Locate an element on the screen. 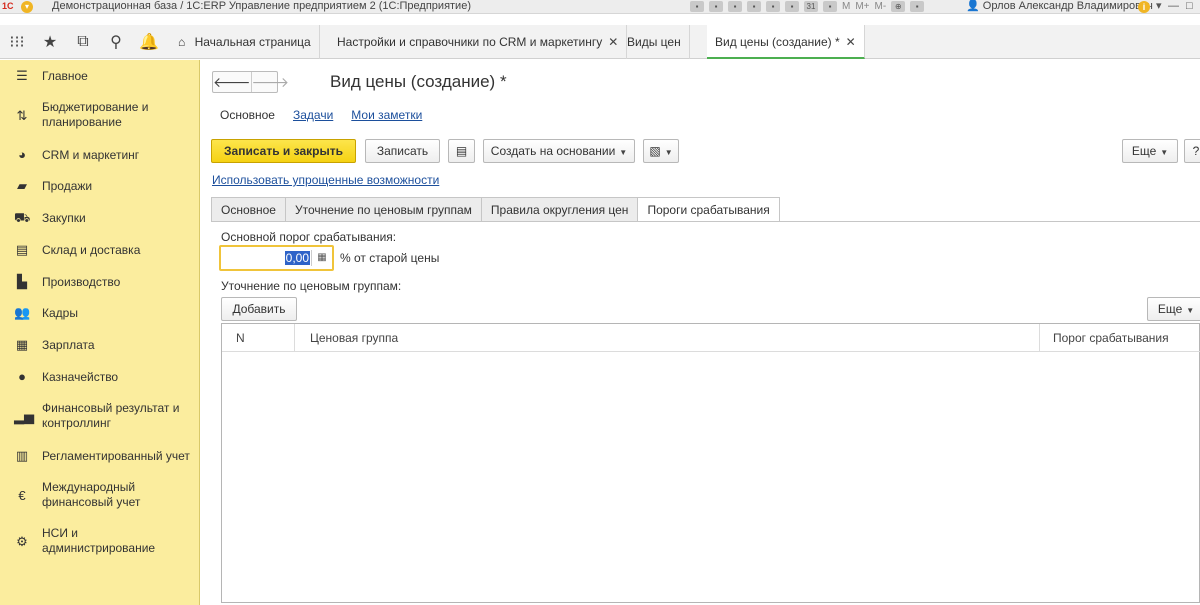 This screenshot has width=1200, height=605. memory-plus-button: M+ is located at coordinates (862, 6).